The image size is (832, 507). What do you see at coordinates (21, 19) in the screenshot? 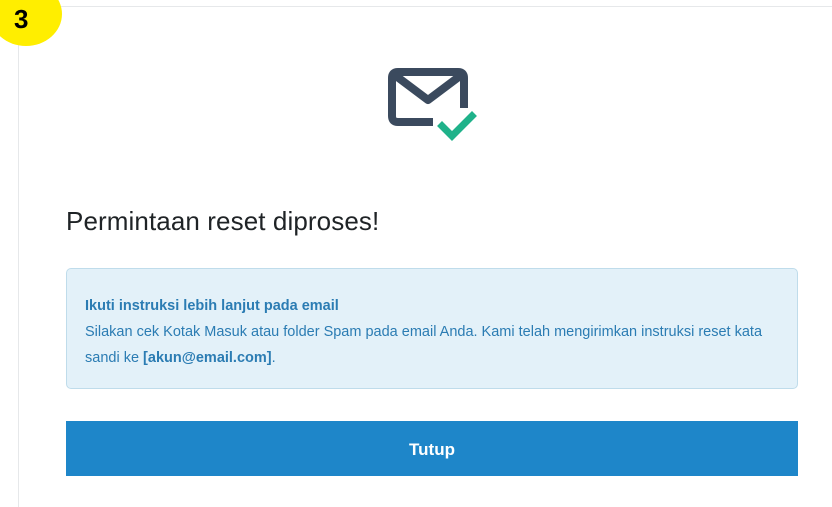
I see `step-number: 3` at bounding box center [21, 19].